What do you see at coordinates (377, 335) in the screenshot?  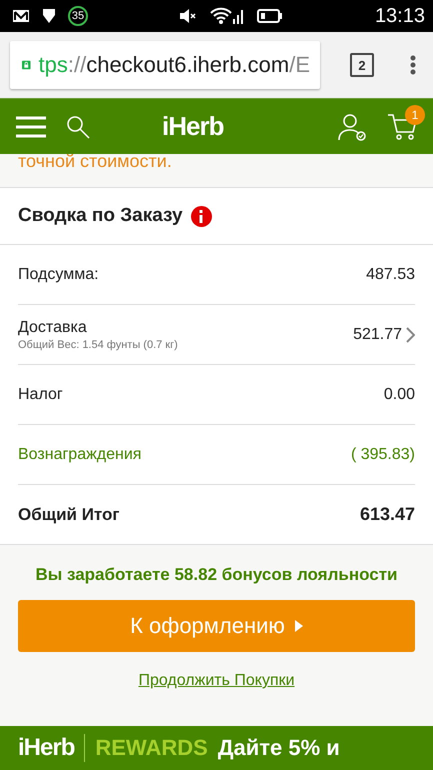 I see `summary-value: 521.77` at bounding box center [377, 335].